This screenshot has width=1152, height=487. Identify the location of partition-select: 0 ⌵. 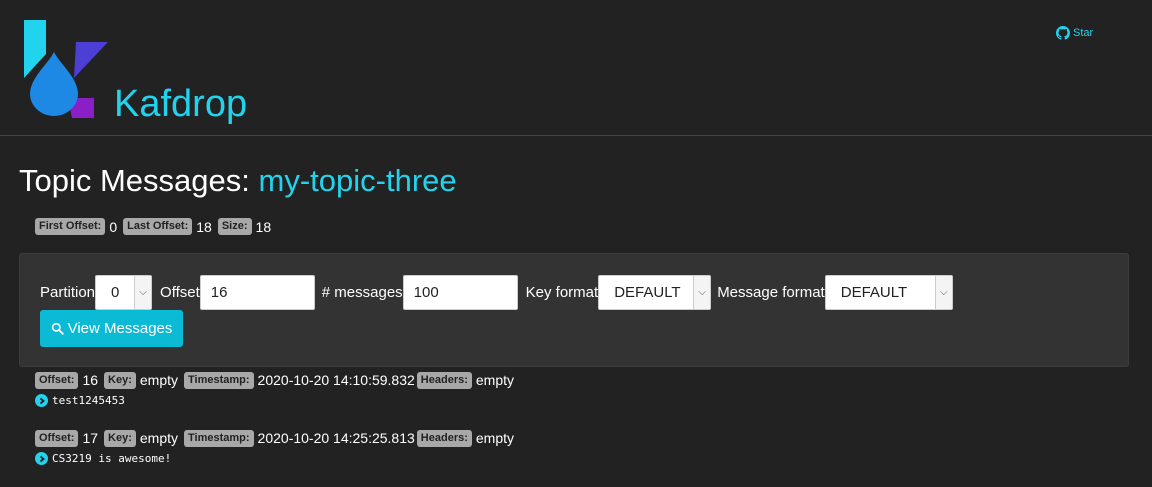
(124, 292).